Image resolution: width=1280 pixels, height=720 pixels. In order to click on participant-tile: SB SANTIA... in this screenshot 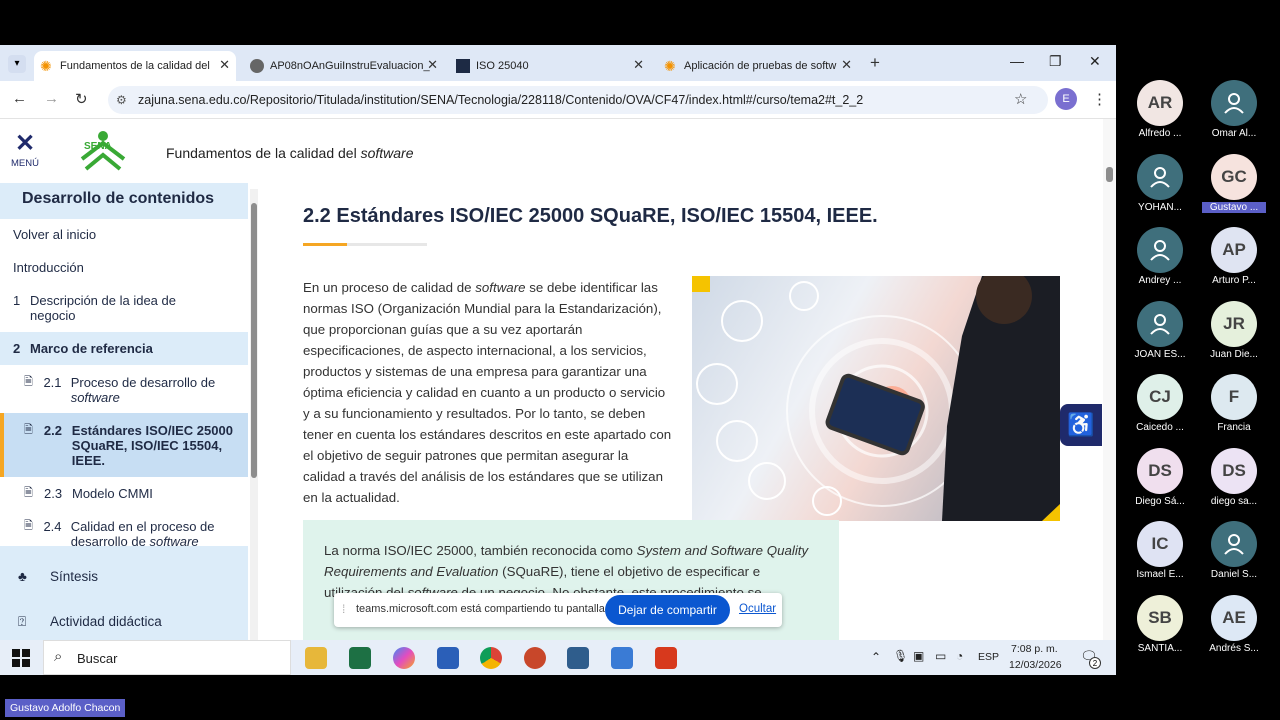, I will do `click(1160, 624)`.